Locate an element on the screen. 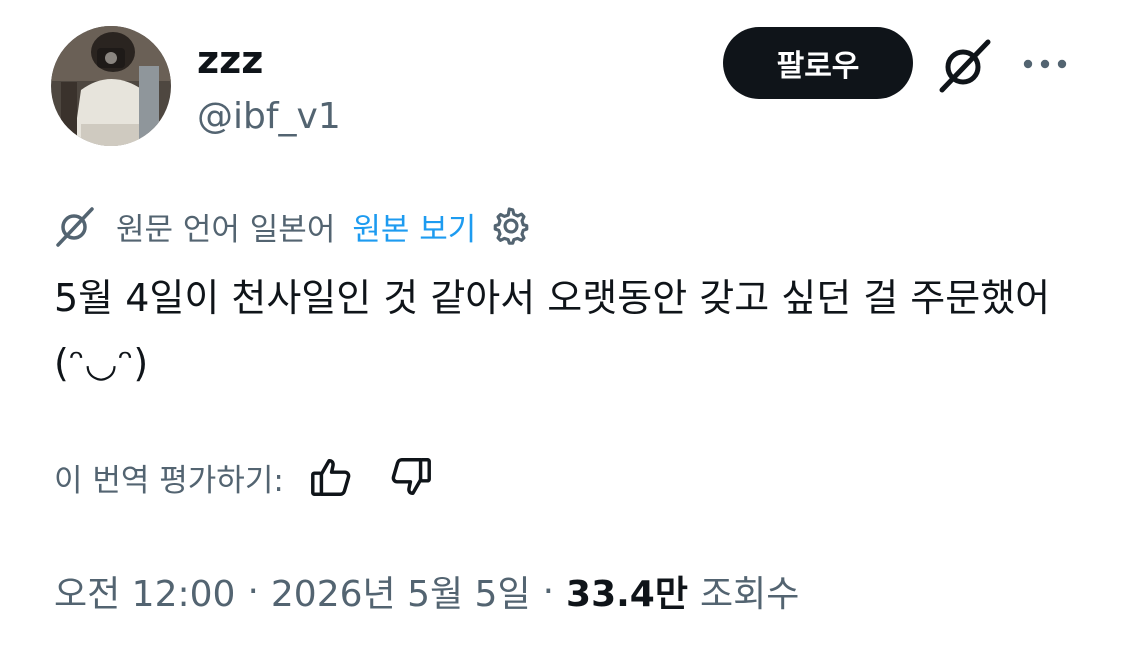 Image resolution: width=1125 pixels, height=659 pixels. thumbs-up-icon is located at coordinates (331, 477).